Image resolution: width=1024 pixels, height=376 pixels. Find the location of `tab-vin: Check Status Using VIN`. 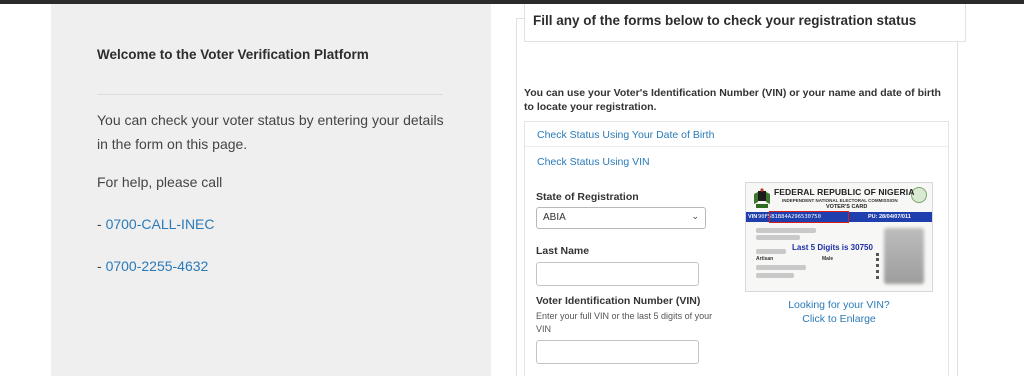

tab-vin: Check Status Using VIN is located at coordinates (593, 162).